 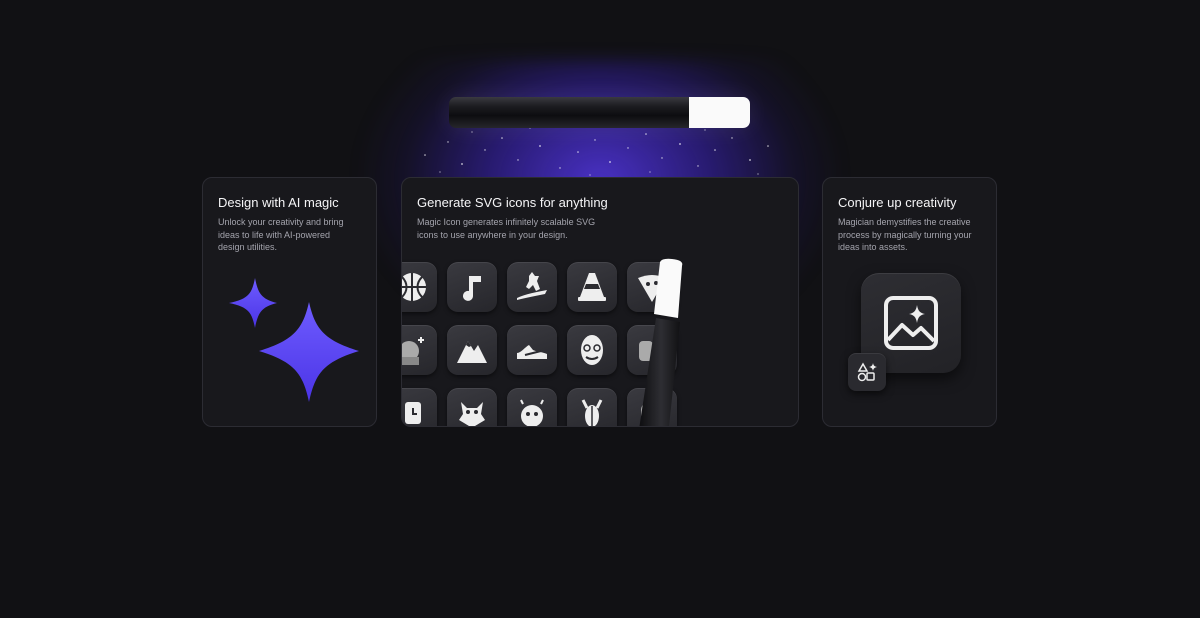 What do you see at coordinates (719, 112) in the screenshot?
I see `wand-tip` at bounding box center [719, 112].